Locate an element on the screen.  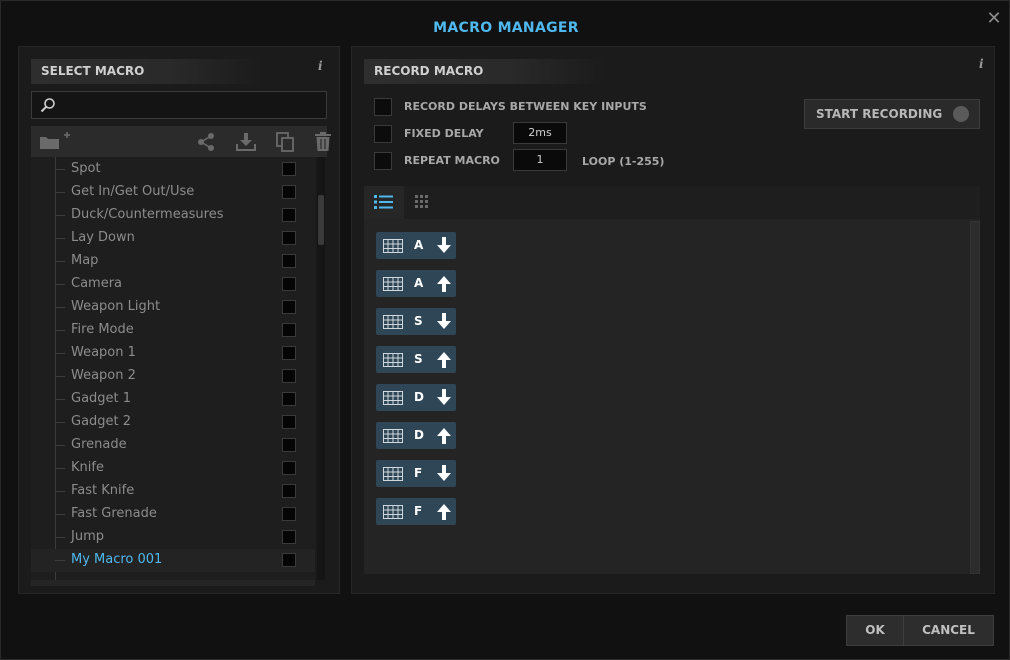
macro-list-item: Fast Knife is located at coordinates (173, 491).